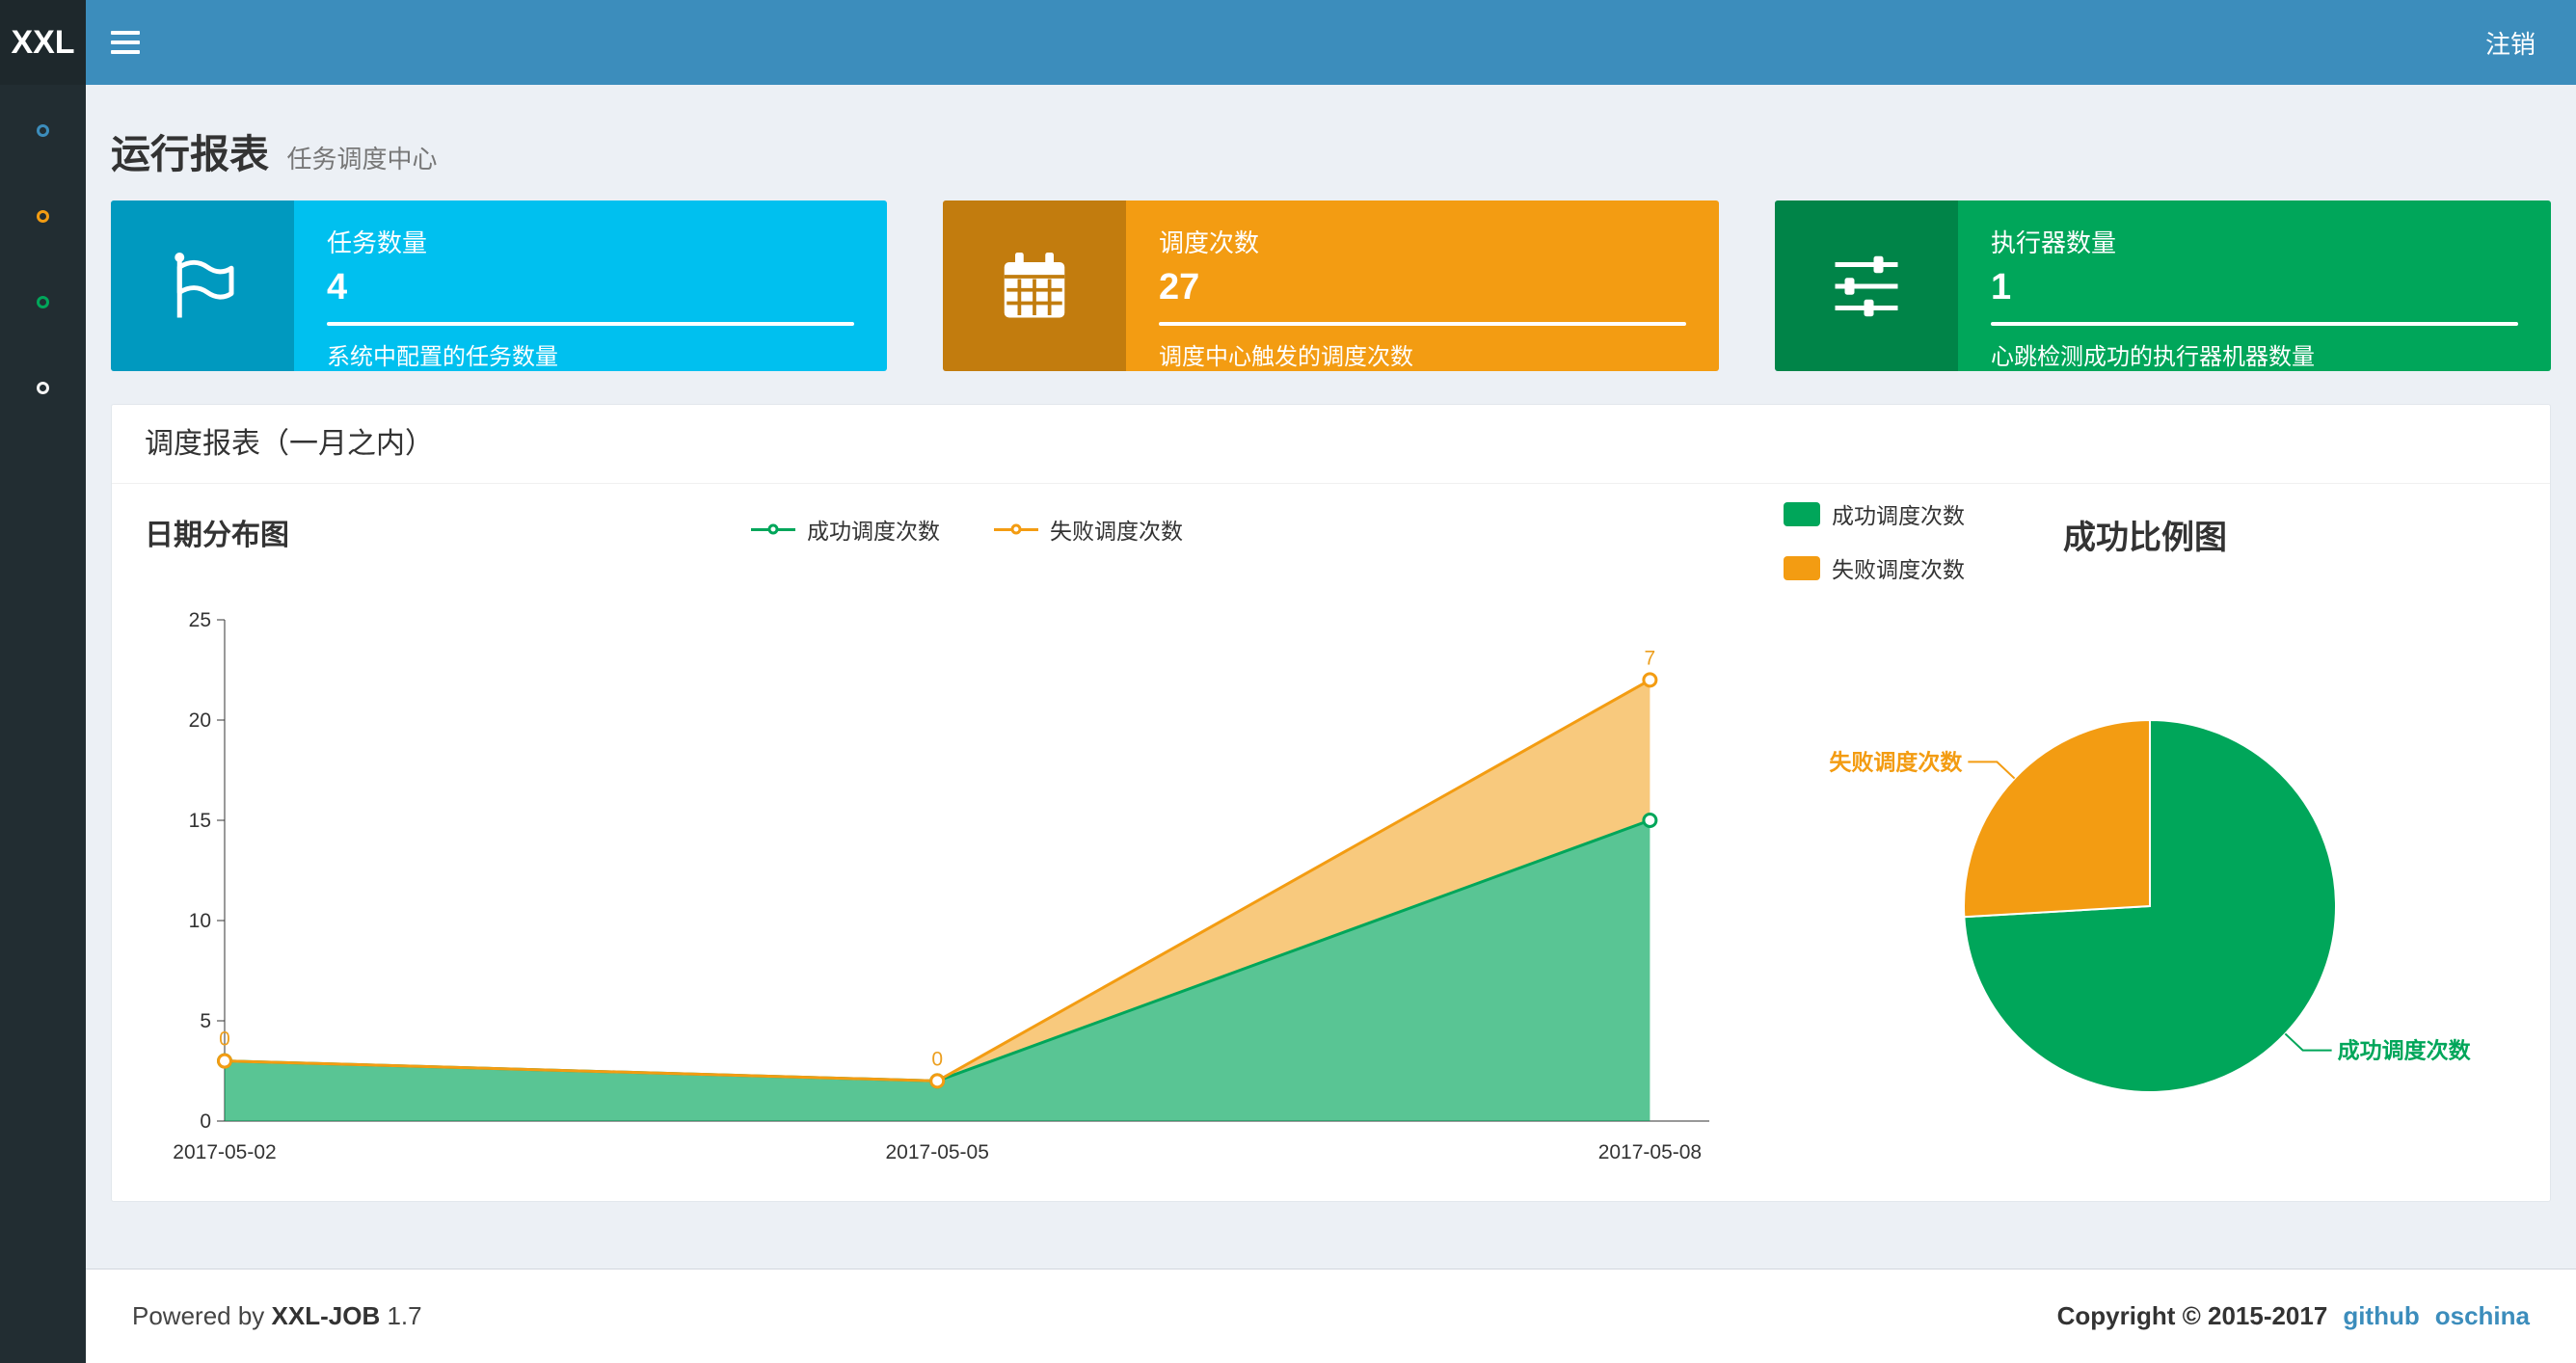 The height and width of the screenshot is (1363, 2576). I want to click on y-tick-label: 20, so click(200, 720).